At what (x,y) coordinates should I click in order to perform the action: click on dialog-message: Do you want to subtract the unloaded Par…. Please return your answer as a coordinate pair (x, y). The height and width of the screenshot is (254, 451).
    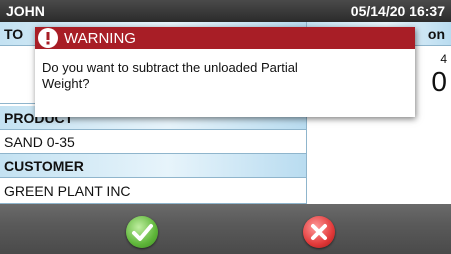
    Looking at the image, I should click on (170, 75).